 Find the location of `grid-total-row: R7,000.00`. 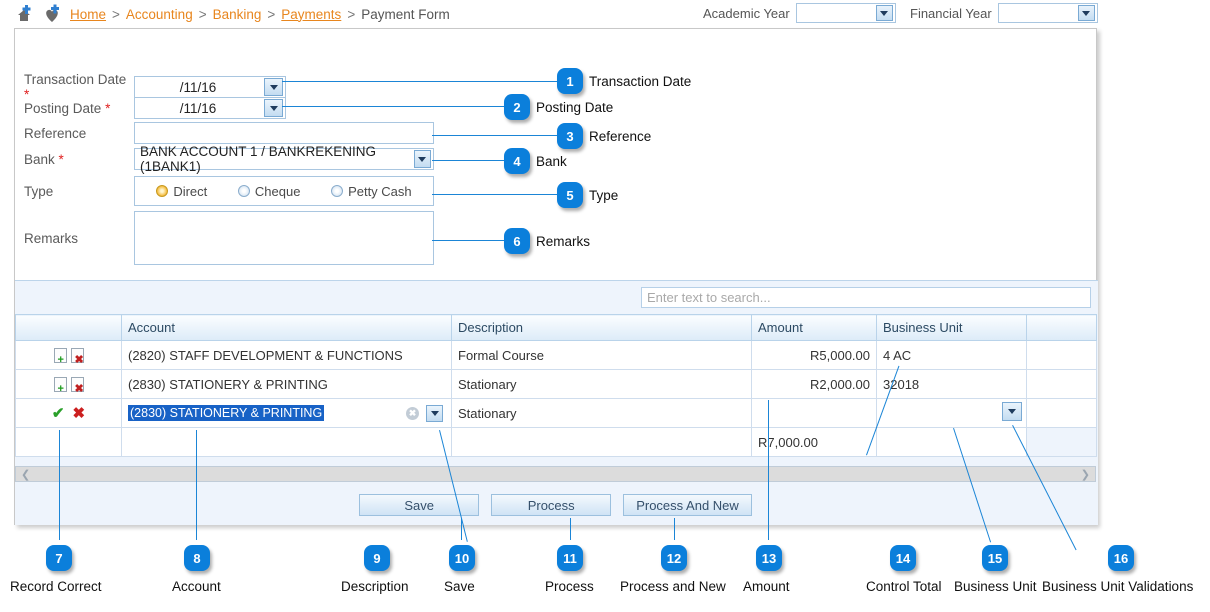

grid-total-row: R7,000.00 is located at coordinates (556, 442).